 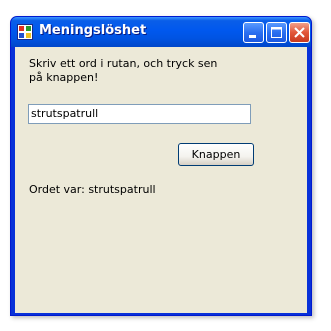 I want to click on maximize-button, so click(x=276, y=32).